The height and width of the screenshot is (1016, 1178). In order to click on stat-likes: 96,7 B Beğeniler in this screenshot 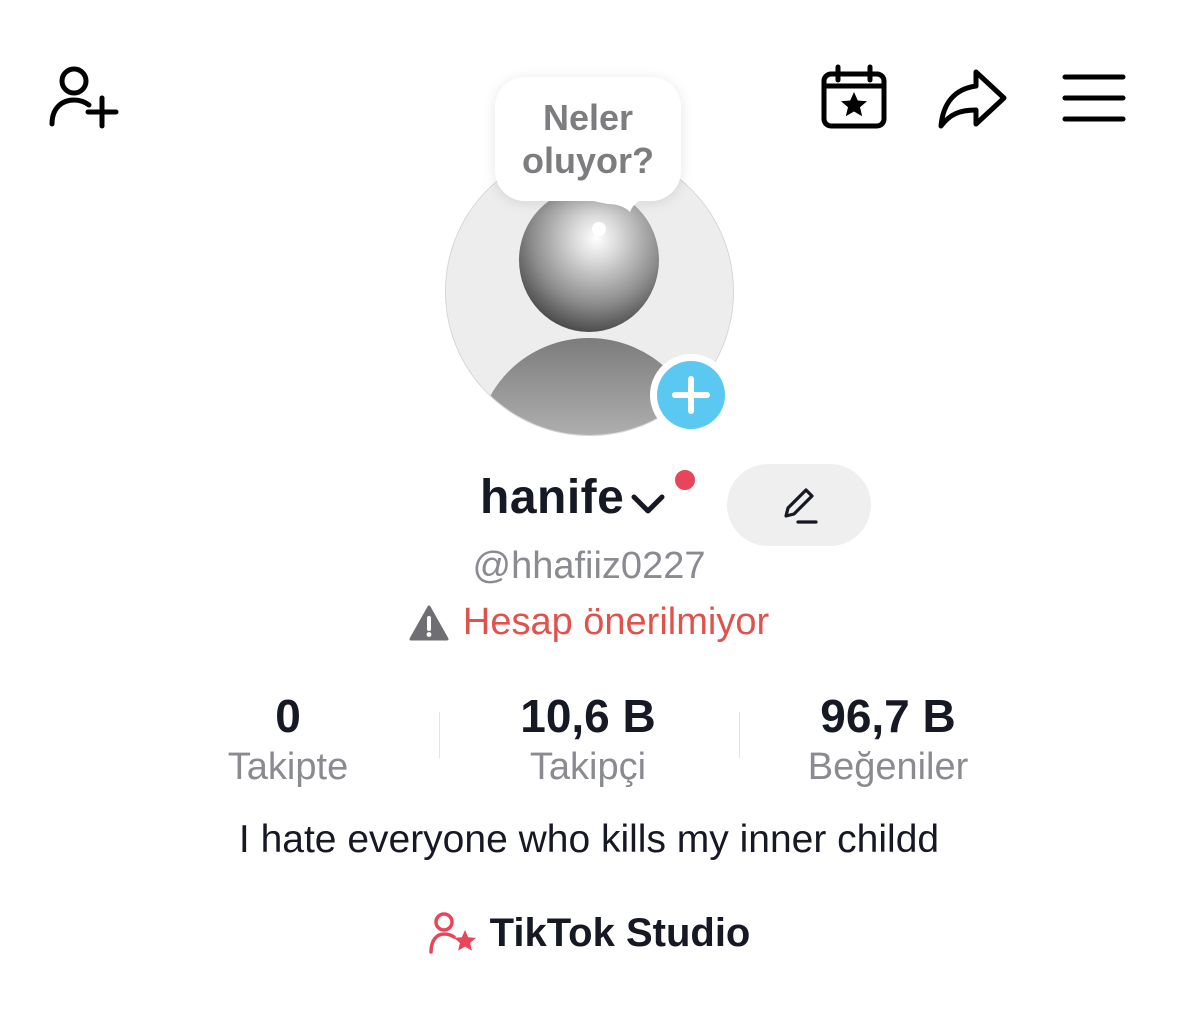, I will do `click(888, 739)`.